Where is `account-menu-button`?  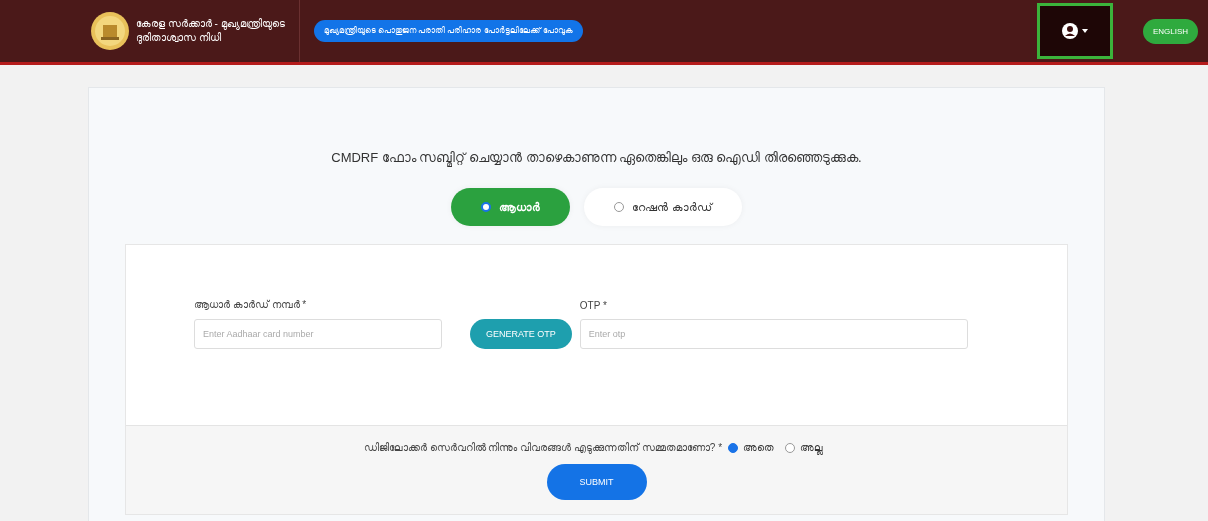 account-menu-button is located at coordinates (1074, 31).